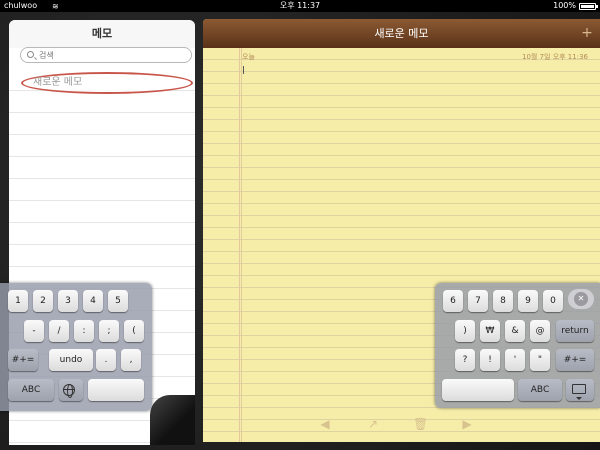  I want to click on key-semicolon: ;, so click(109, 331).